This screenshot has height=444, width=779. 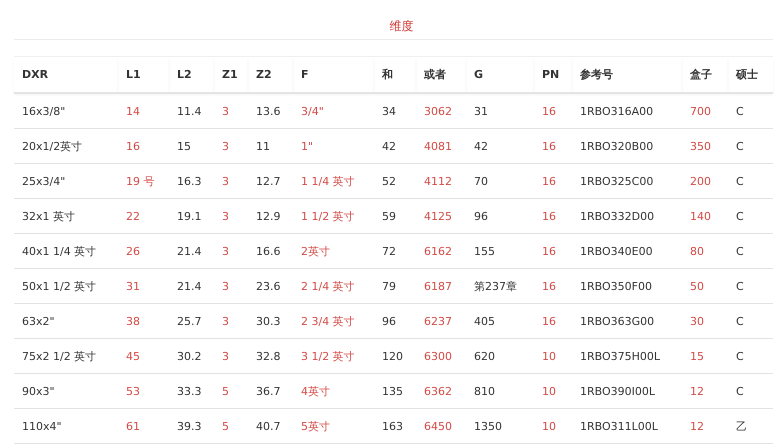 What do you see at coordinates (333, 356) in the screenshot?
I see `table-cell: 3 1/2 英寸` at bounding box center [333, 356].